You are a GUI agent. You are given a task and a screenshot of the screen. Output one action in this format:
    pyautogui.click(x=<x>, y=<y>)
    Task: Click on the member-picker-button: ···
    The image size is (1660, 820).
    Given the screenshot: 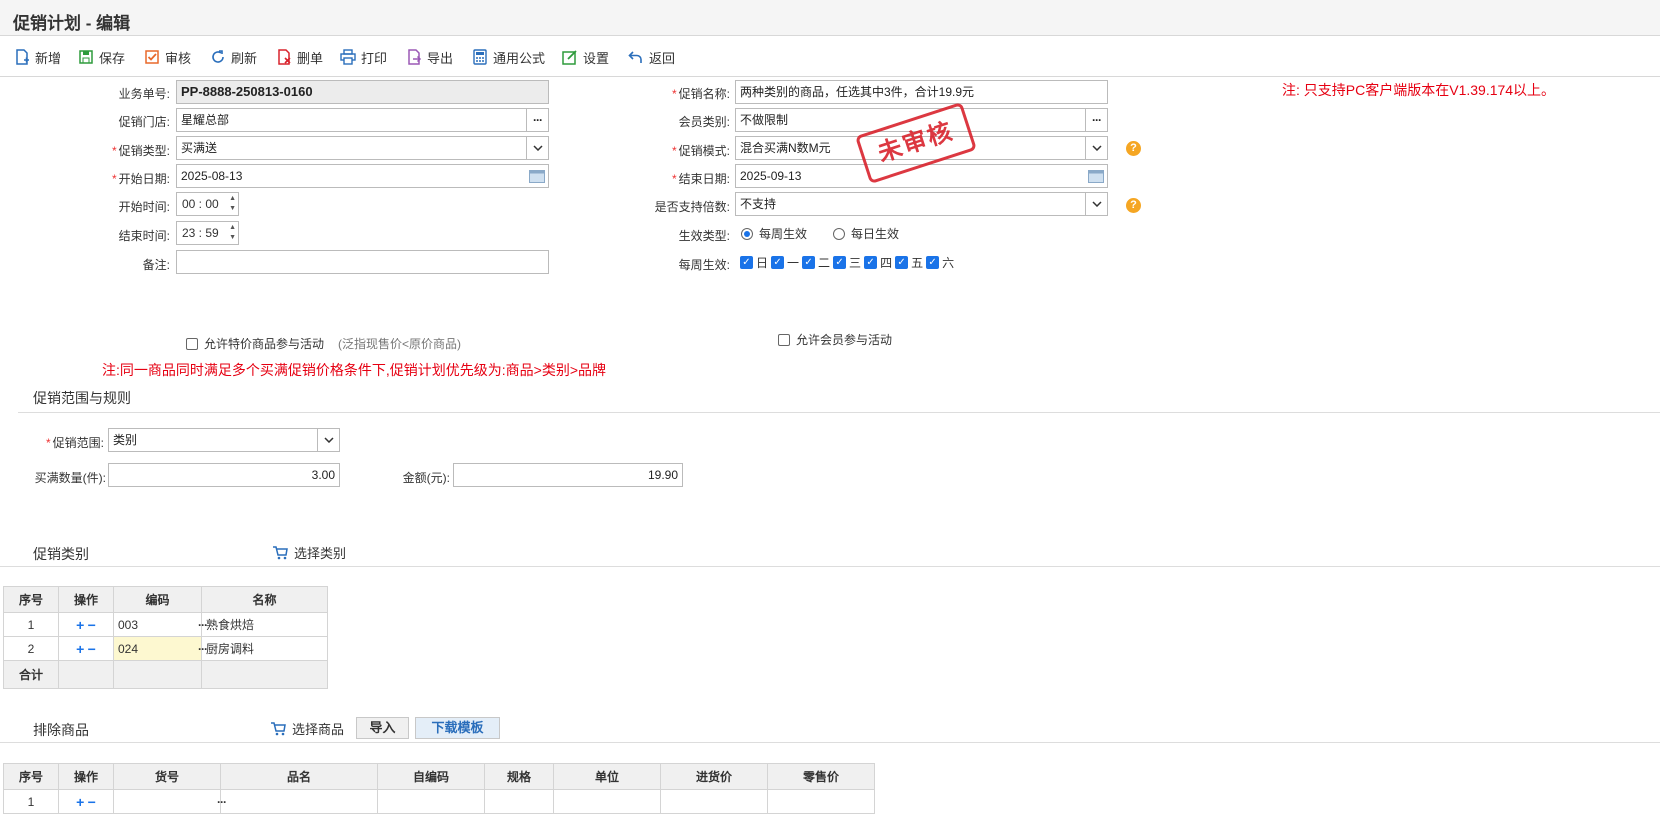 What is the action you would take?
    pyautogui.click(x=1096, y=120)
    